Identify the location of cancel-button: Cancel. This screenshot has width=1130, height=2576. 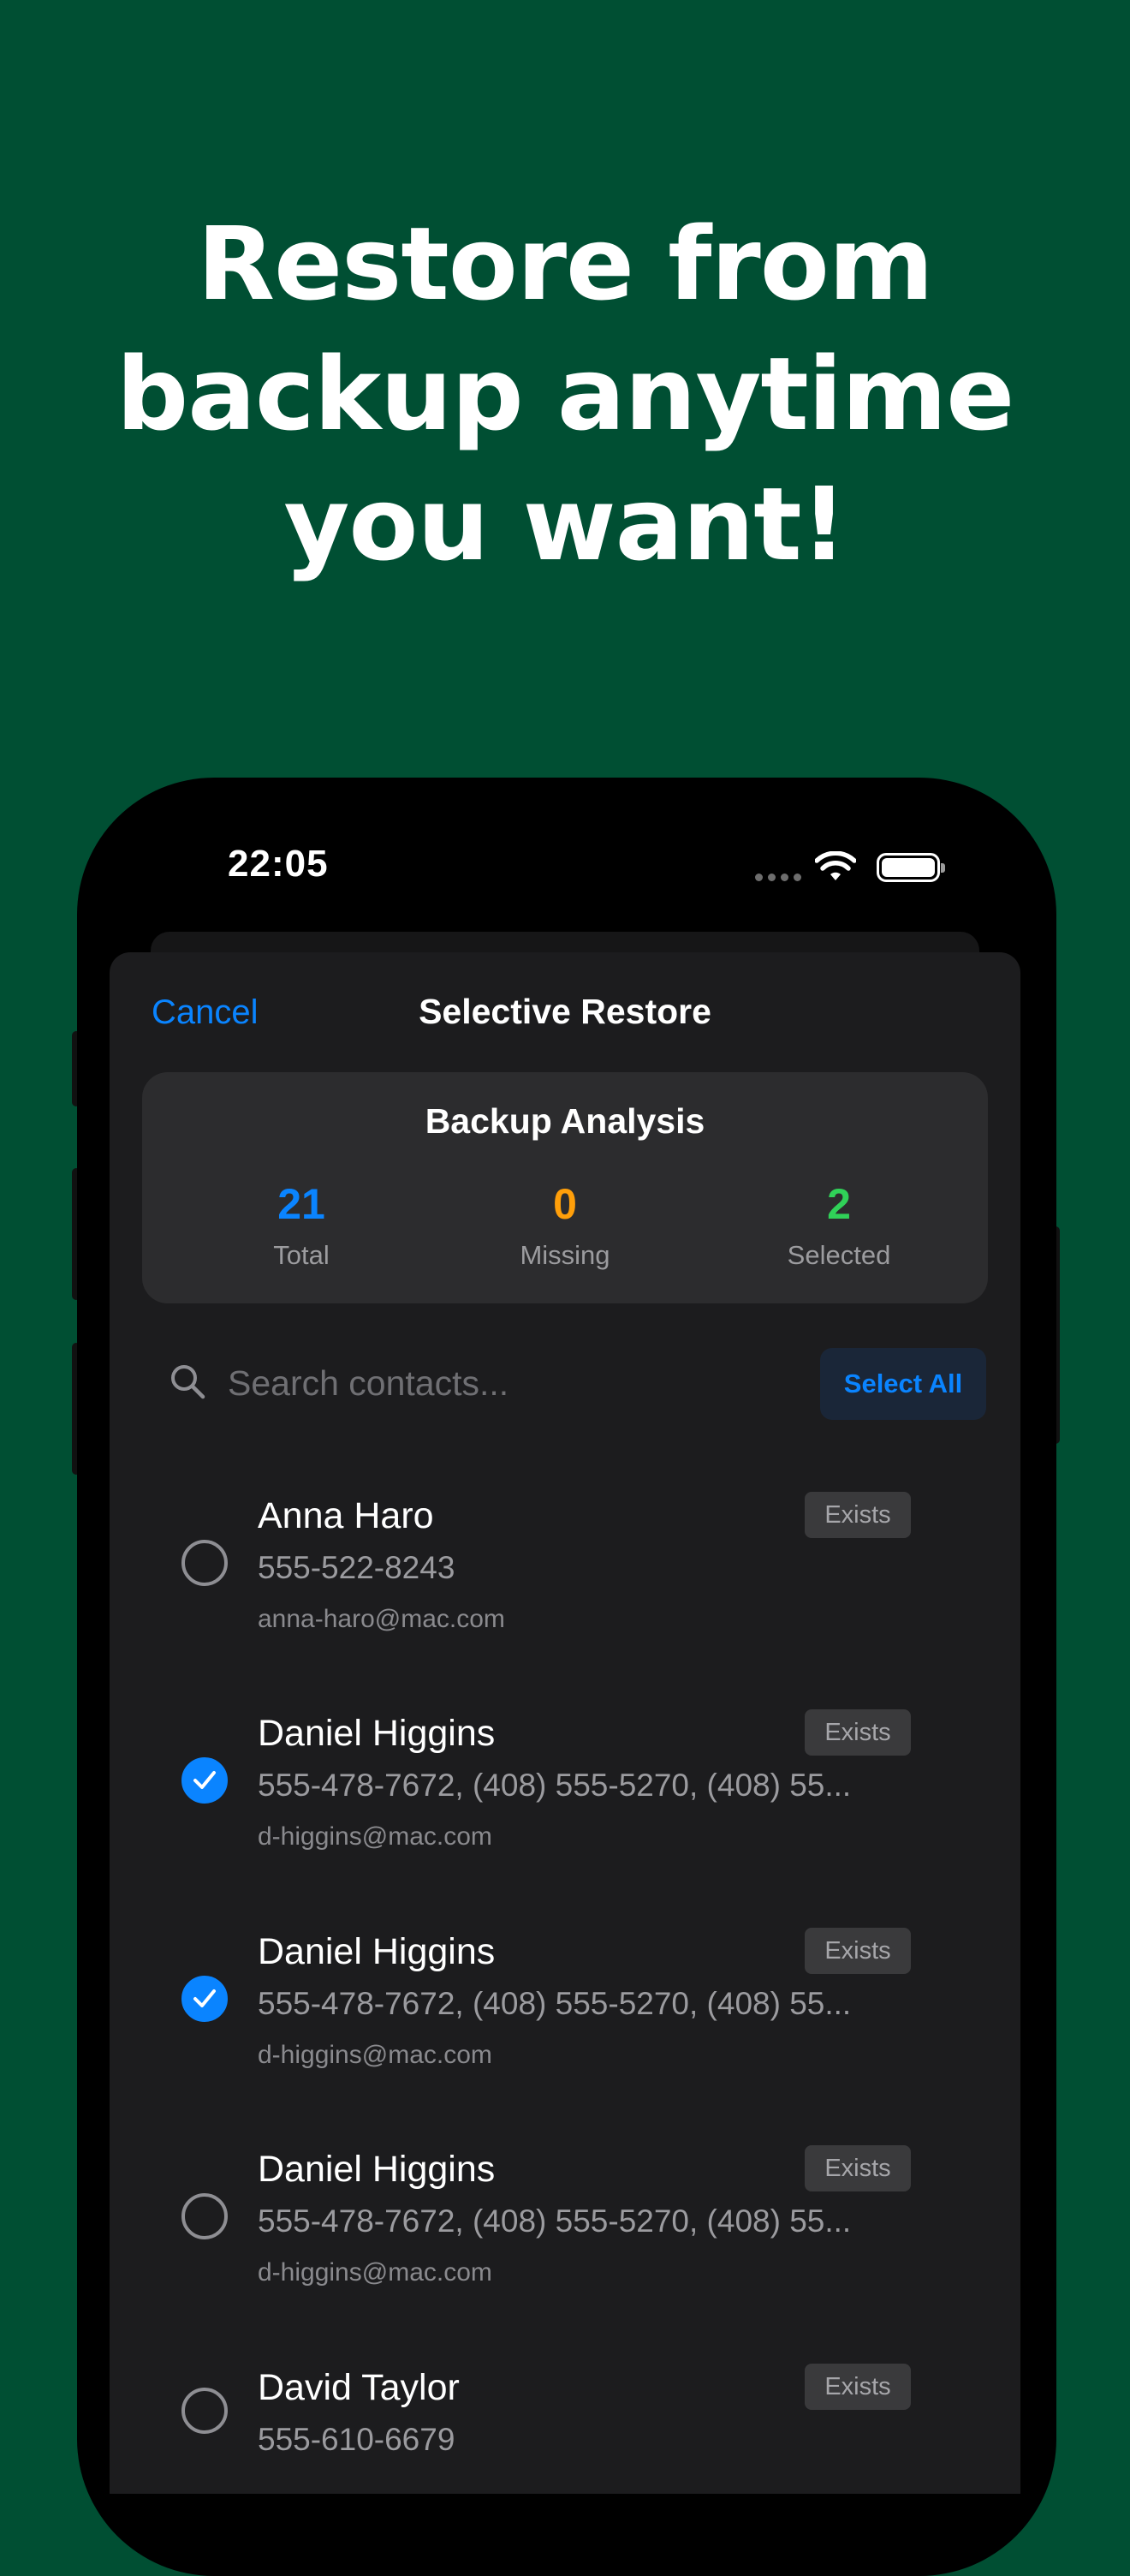
(206, 1013).